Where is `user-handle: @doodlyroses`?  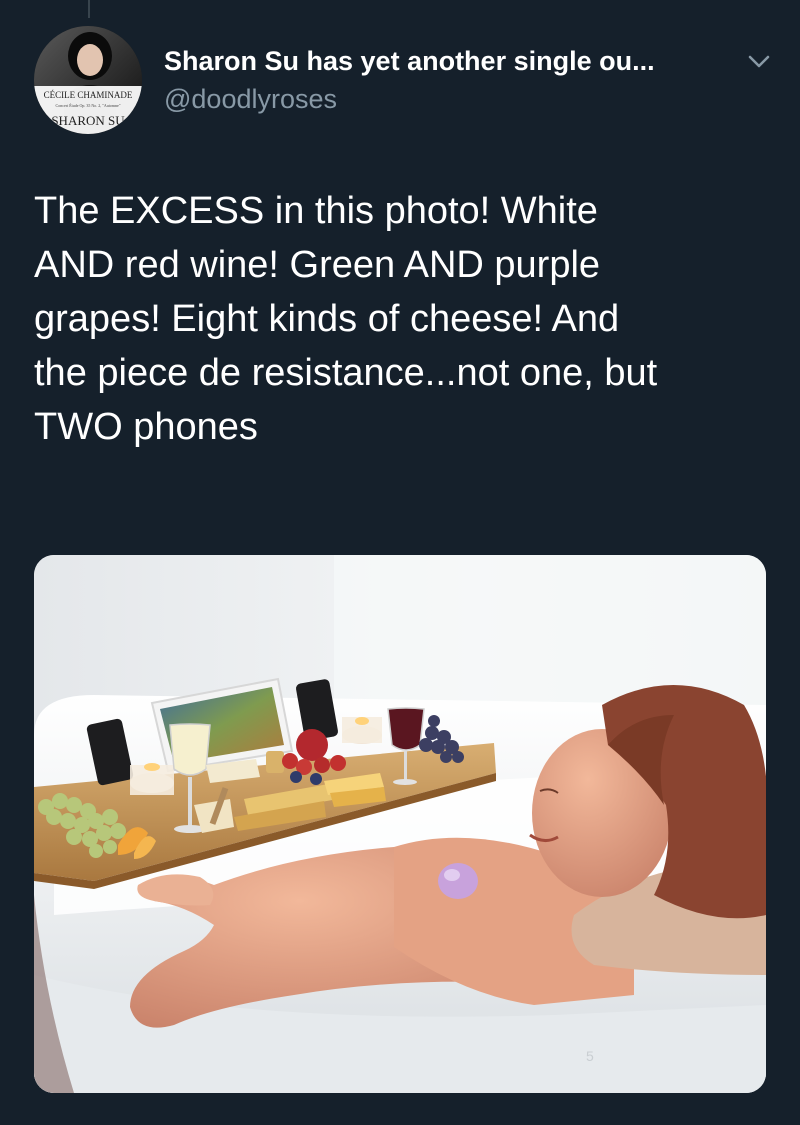 user-handle: @doodlyroses is located at coordinates (250, 99).